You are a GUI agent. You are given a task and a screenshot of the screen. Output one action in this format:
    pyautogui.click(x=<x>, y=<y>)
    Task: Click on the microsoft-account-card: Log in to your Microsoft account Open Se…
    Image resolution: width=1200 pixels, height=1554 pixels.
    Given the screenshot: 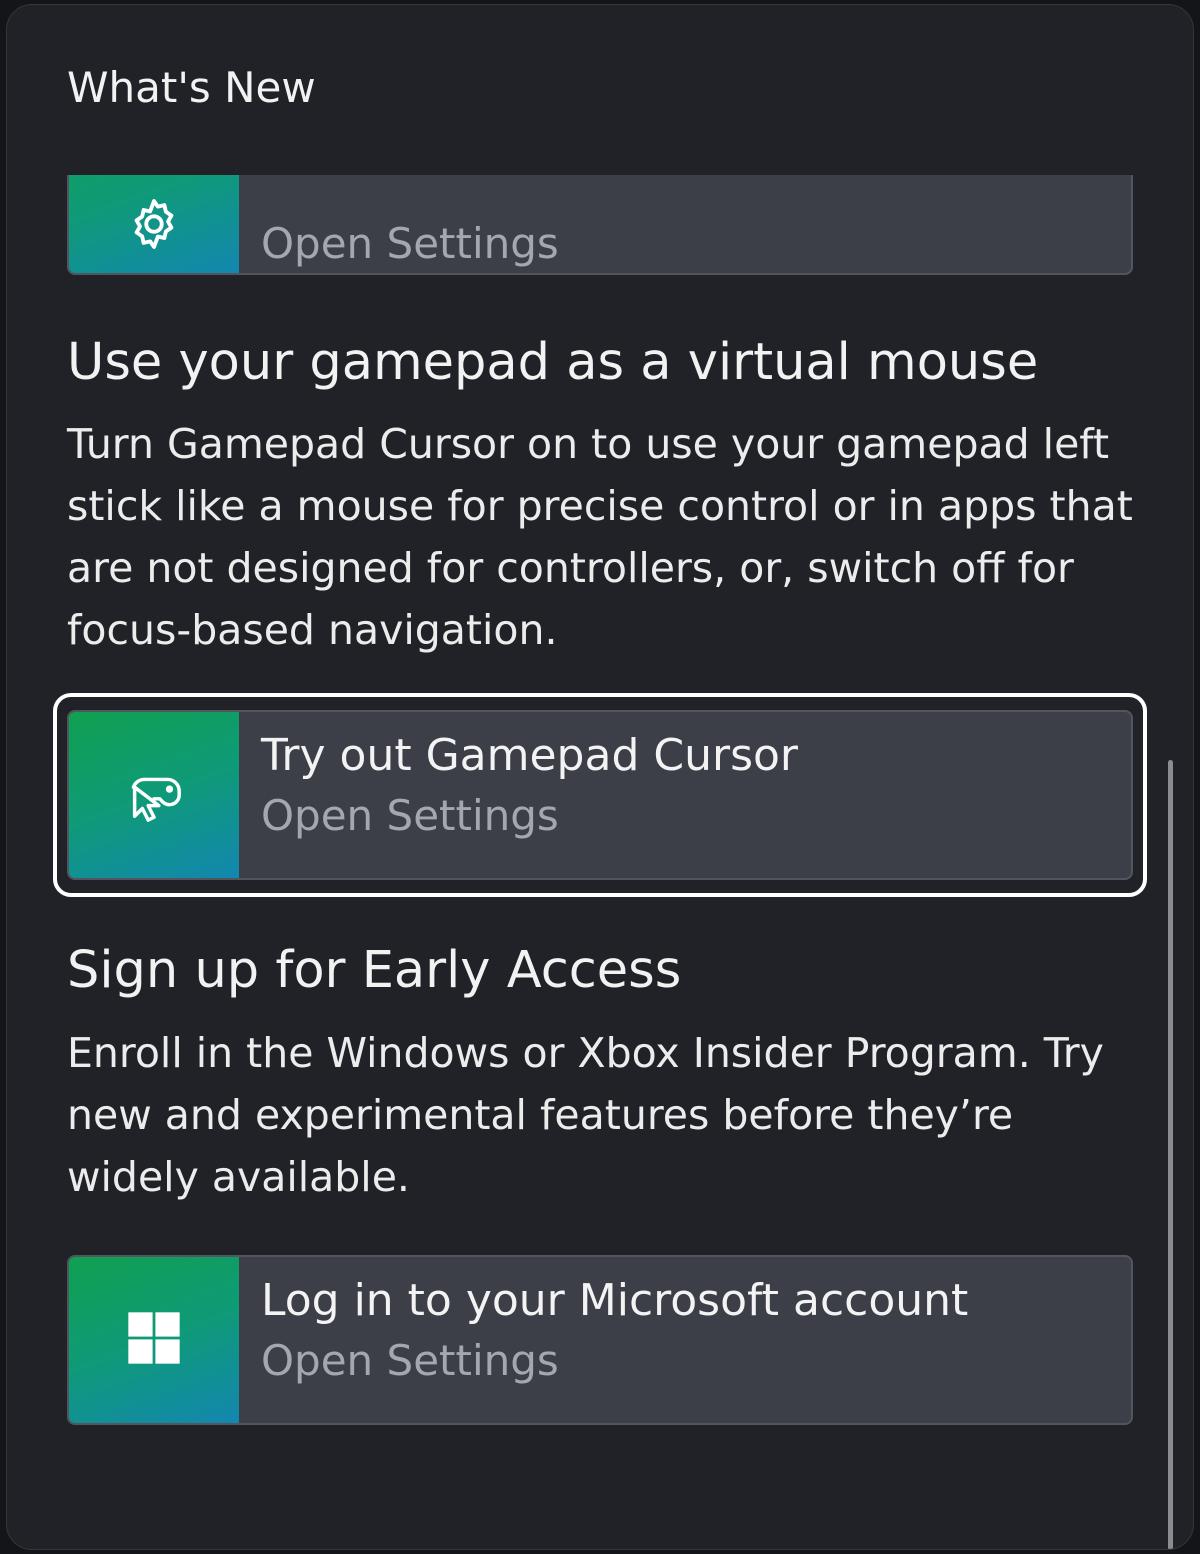 What is the action you would take?
    pyautogui.click(x=600, y=1340)
    